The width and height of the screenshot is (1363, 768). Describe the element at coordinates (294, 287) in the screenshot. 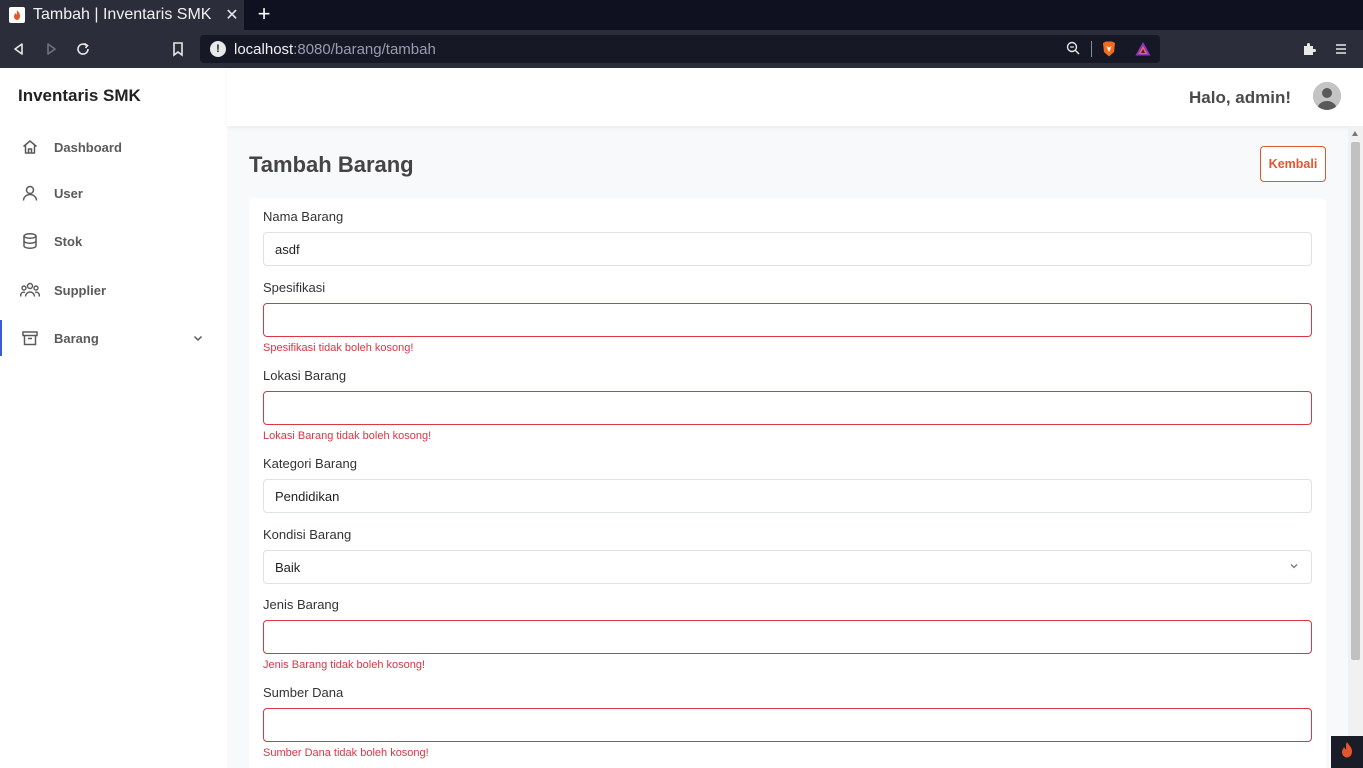

I see `field-label: Spesifikasi` at that location.